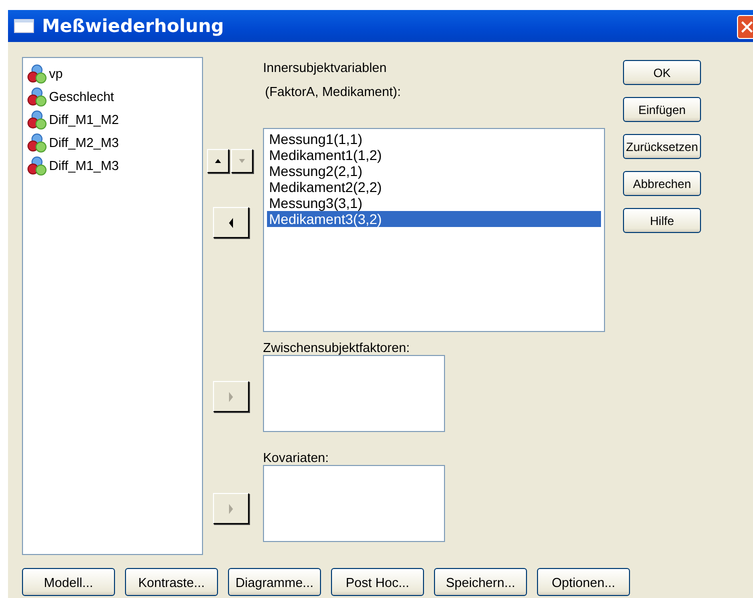 Image resolution: width=753 pixels, height=598 pixels. What do you see at coordinates (84, 142) in the screenshot?
I see `variable-name: Diff_M2_M3` at bounding box center [84, 142].